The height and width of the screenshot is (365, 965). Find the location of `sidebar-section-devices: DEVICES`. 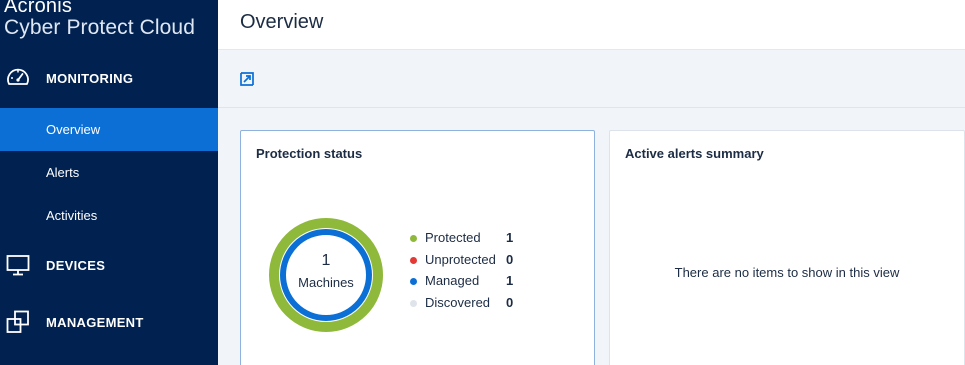

sidebar-section-devices: DEVICES is located at coordinates (109, 265).